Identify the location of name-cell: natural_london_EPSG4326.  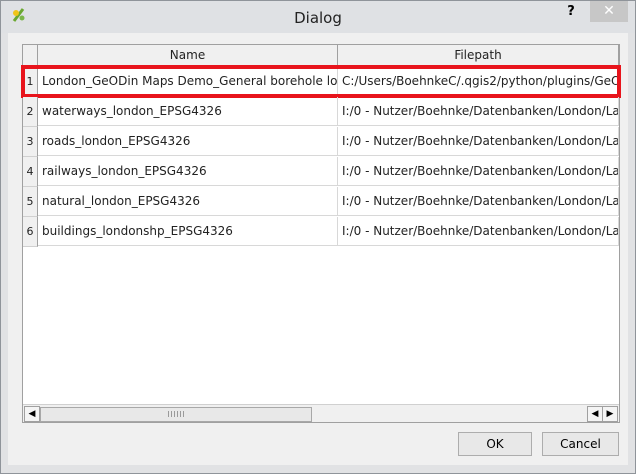
(188, 201).